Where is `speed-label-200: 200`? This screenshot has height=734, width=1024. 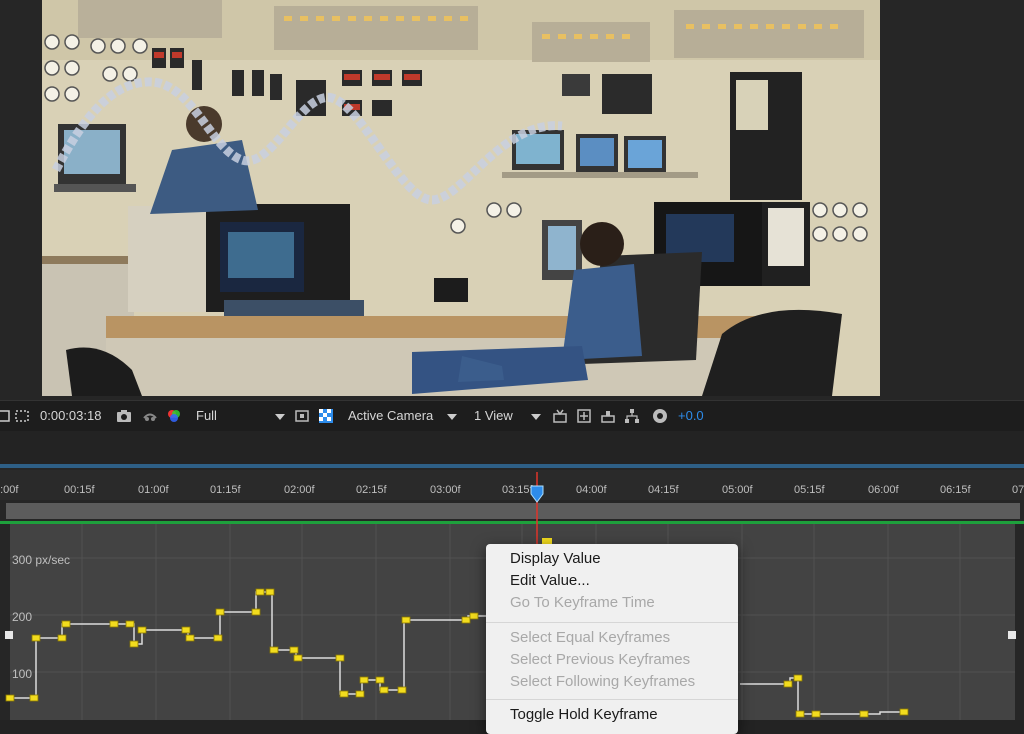 speed-label-200: 200 is located at coordinates (22, 617).